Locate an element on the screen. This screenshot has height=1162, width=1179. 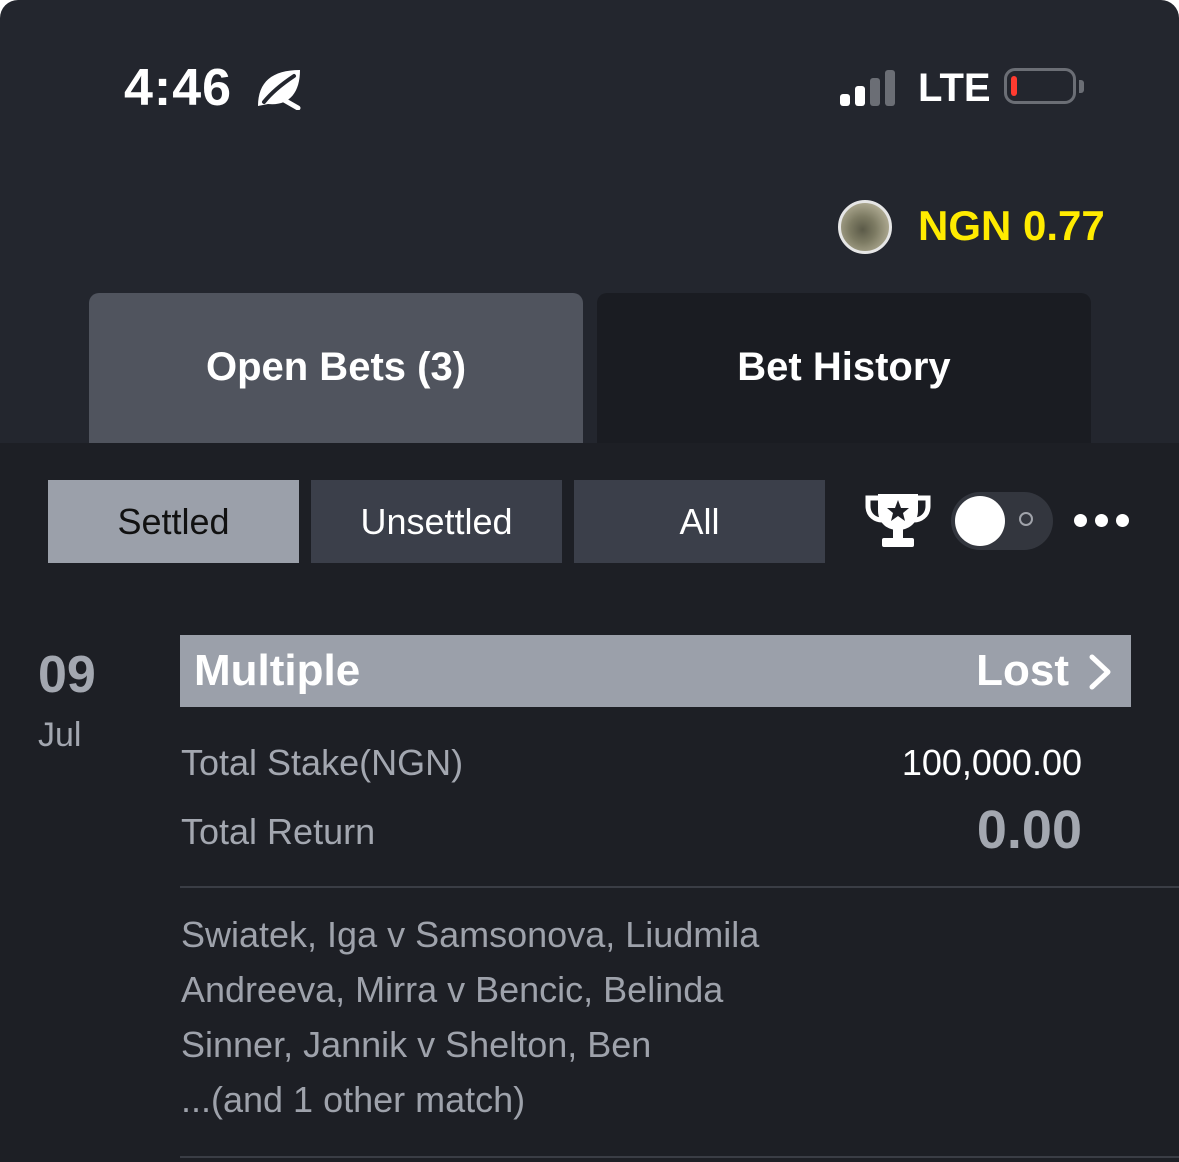
tab-open-bets: Open Bets (3) is located at coordinates (336, 368).